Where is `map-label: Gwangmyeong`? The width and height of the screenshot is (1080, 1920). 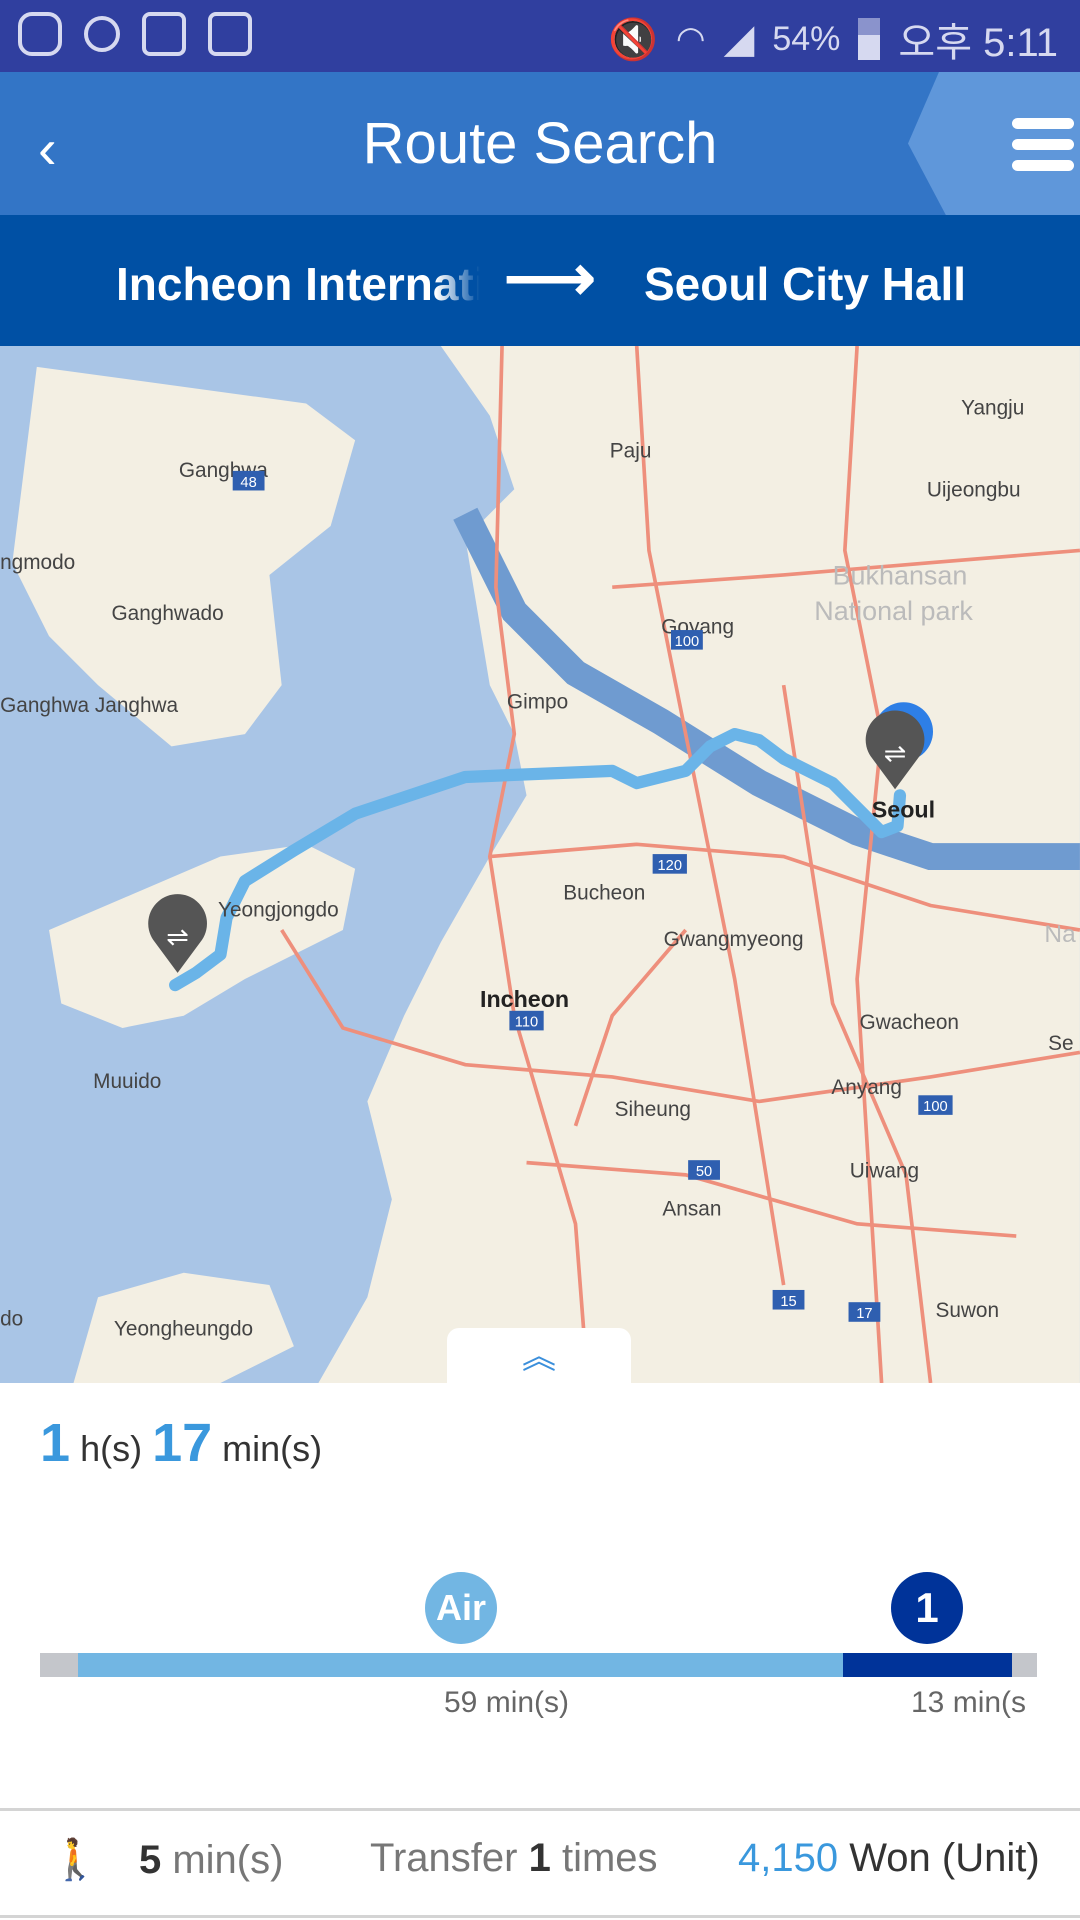
map-label: Gwangmyeong is located at coordinates (734, 939).